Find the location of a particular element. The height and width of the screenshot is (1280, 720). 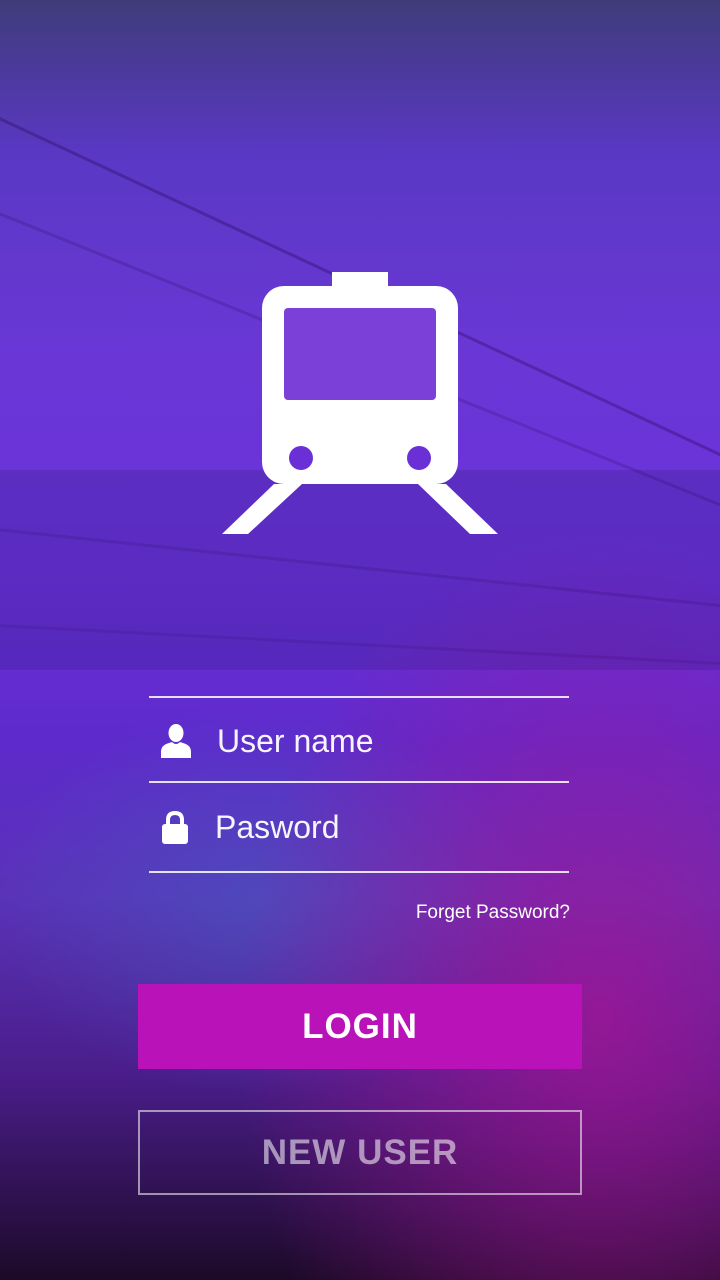

username-bottom-divider is located at coordinates (359, 782).